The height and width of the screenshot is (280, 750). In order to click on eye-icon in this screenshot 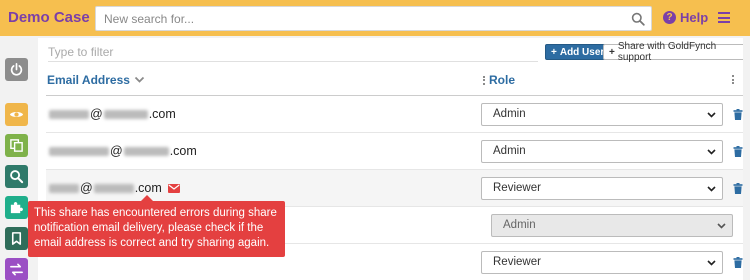, I will do `click(16, 114)`.